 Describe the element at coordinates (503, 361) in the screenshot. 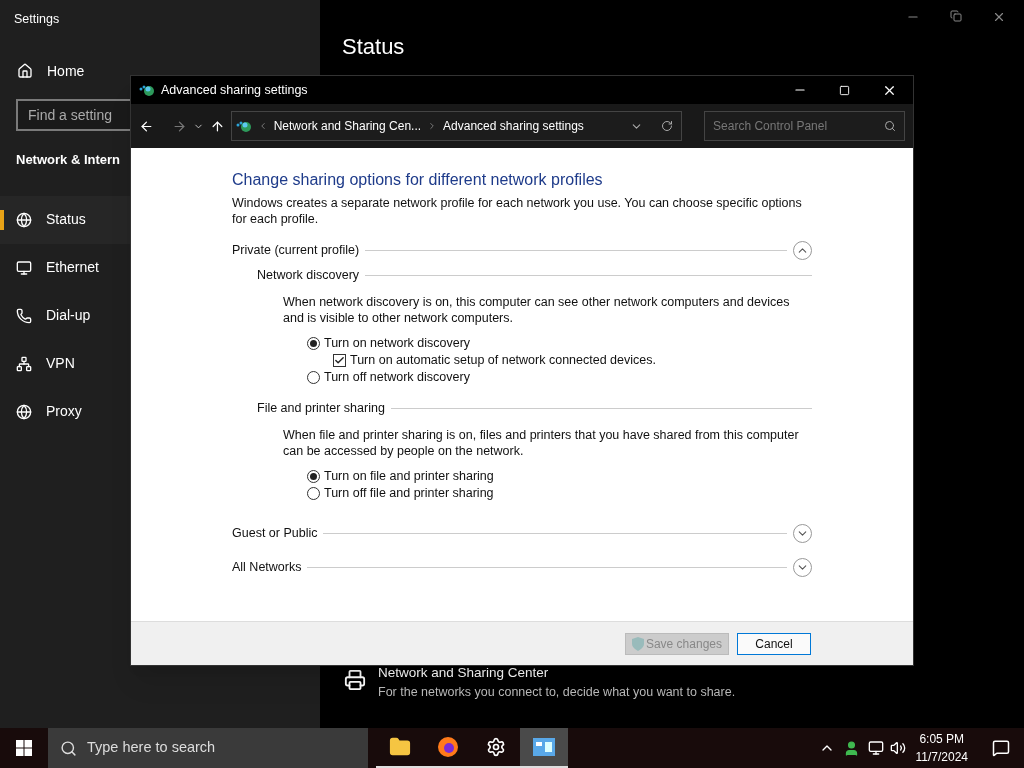

I see `option-label: Turn on automatic setup of network connected devices.` at that location.